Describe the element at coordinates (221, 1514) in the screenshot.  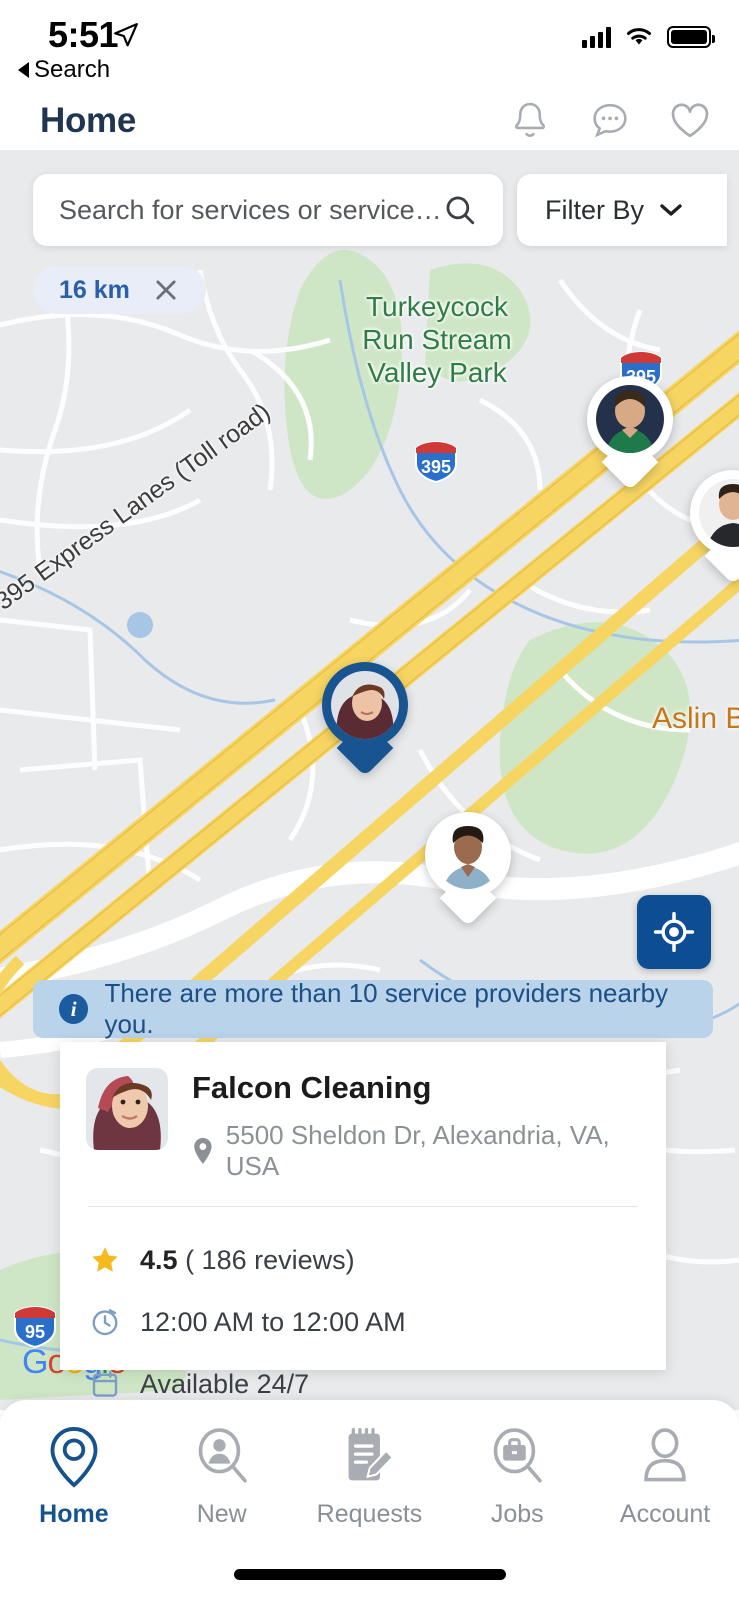
I see `tab-new-label: New` at that location.